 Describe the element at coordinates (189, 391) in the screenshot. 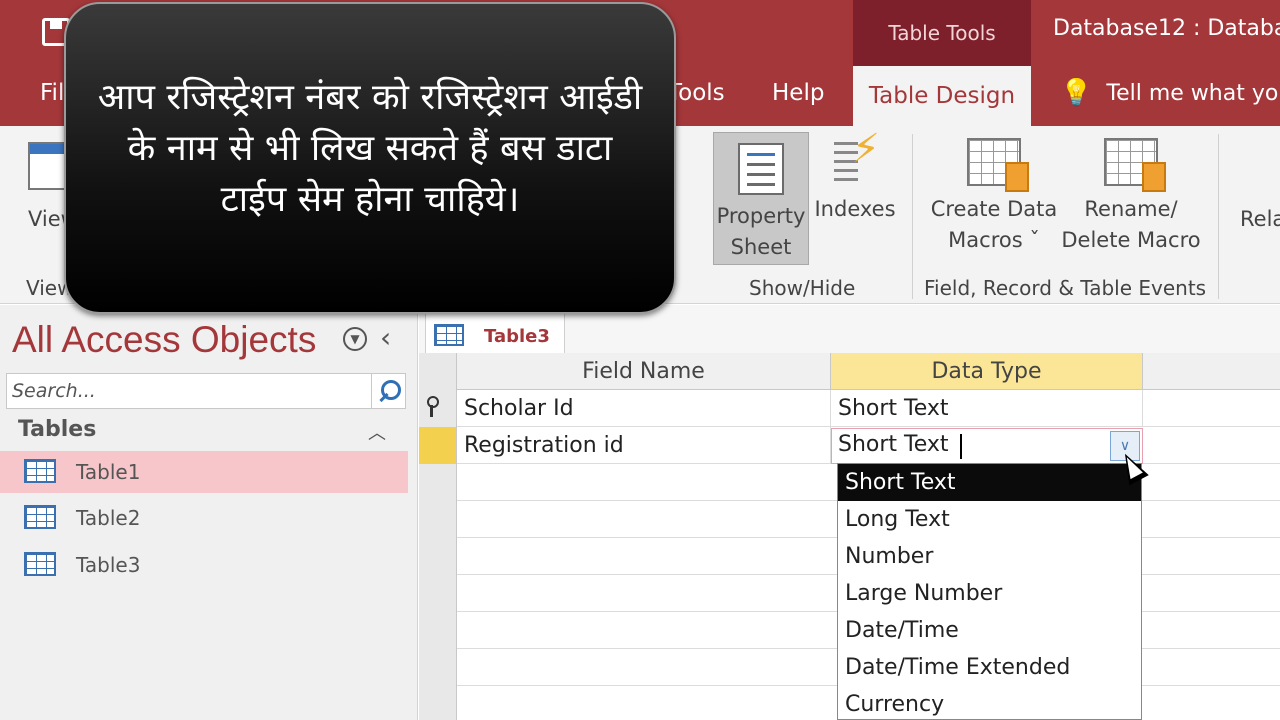

I see `search-input` at that location.